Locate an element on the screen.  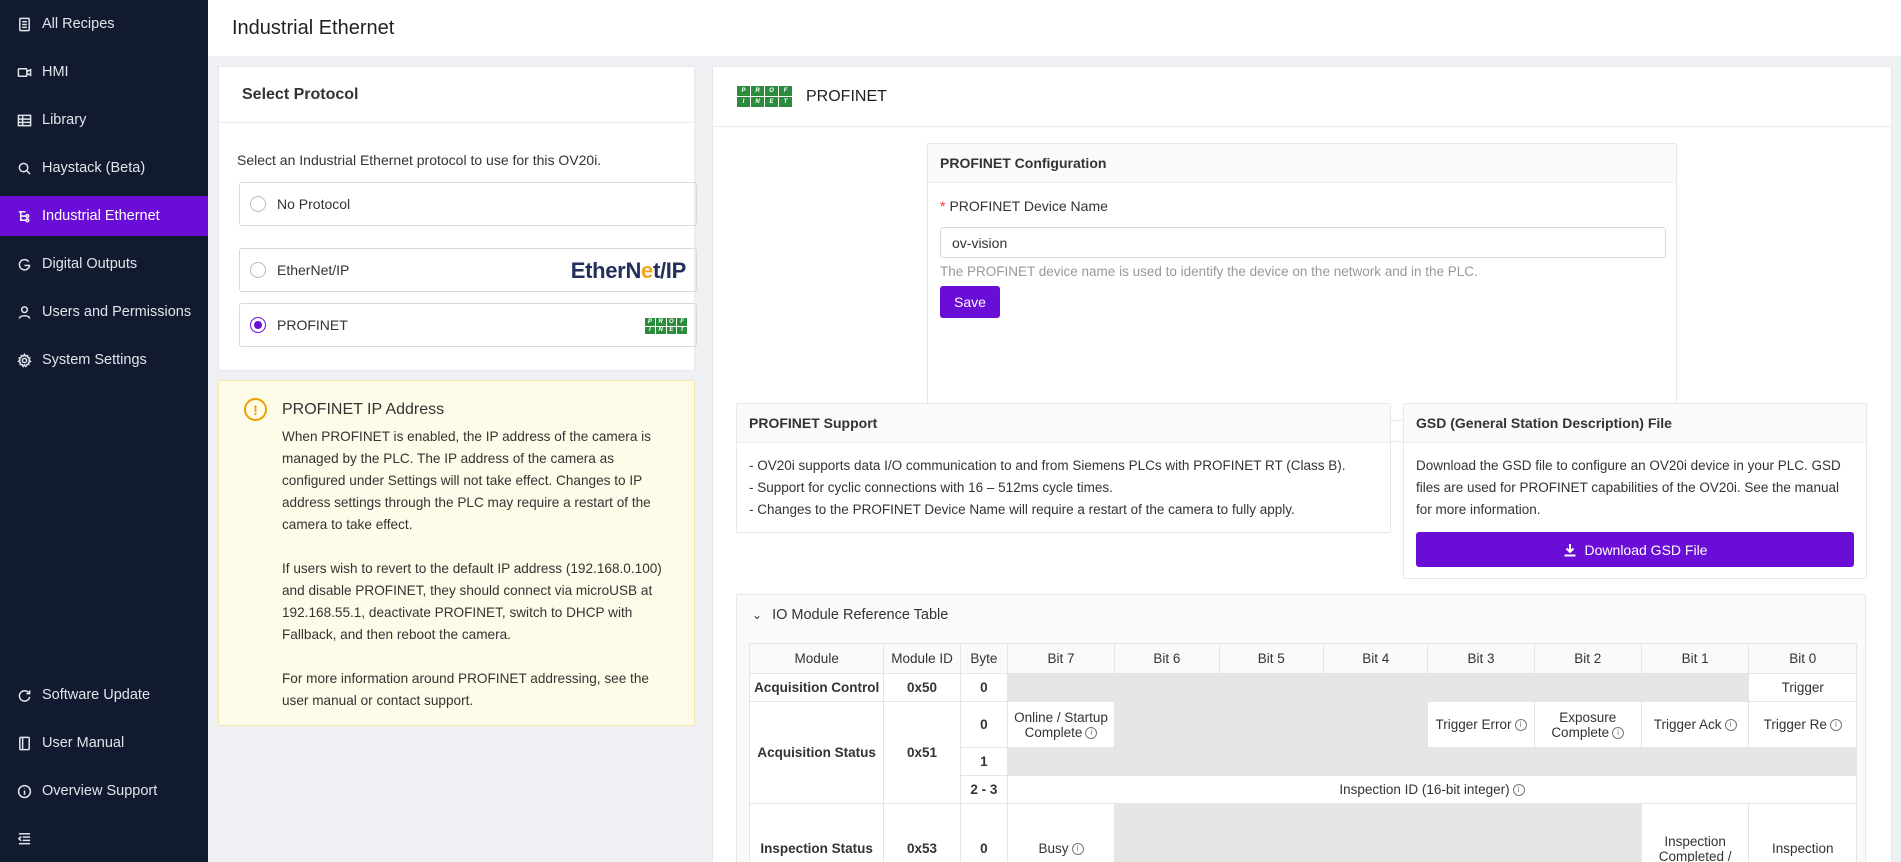
bit-cell: Exposure Complete i is located at coordinates (1587, 724).